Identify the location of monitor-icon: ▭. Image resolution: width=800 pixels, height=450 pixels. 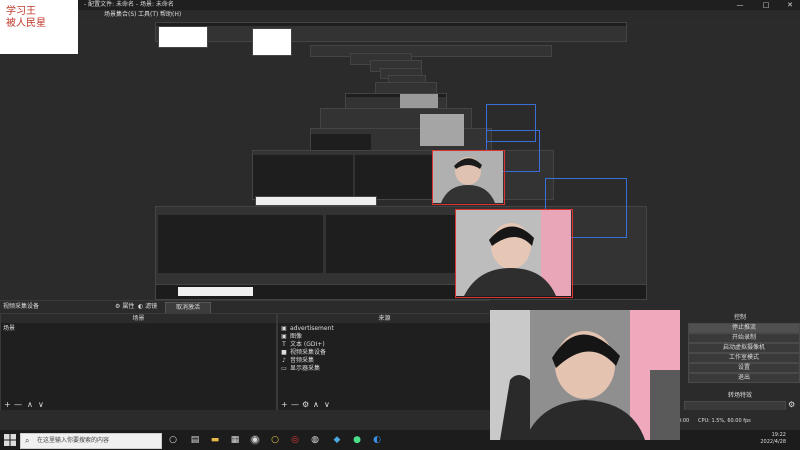
(284, 368).